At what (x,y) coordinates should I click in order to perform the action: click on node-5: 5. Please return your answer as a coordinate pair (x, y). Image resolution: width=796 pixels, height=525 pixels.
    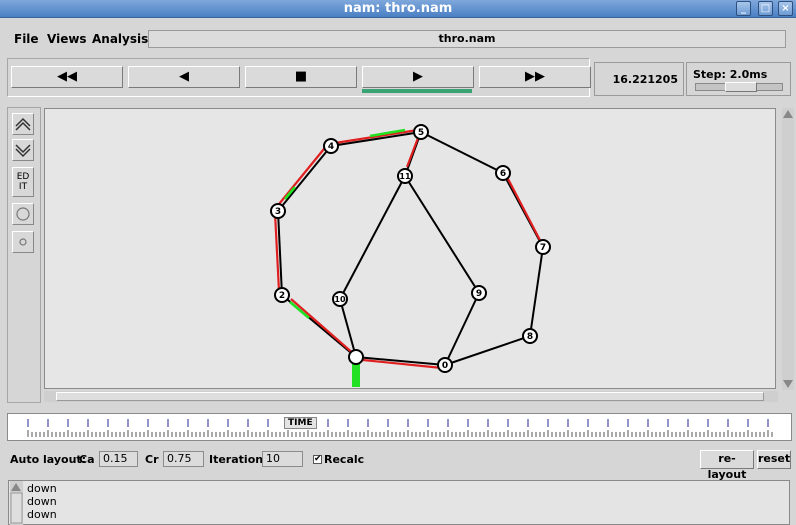
    Looking at the image, I should click on (421, 132).